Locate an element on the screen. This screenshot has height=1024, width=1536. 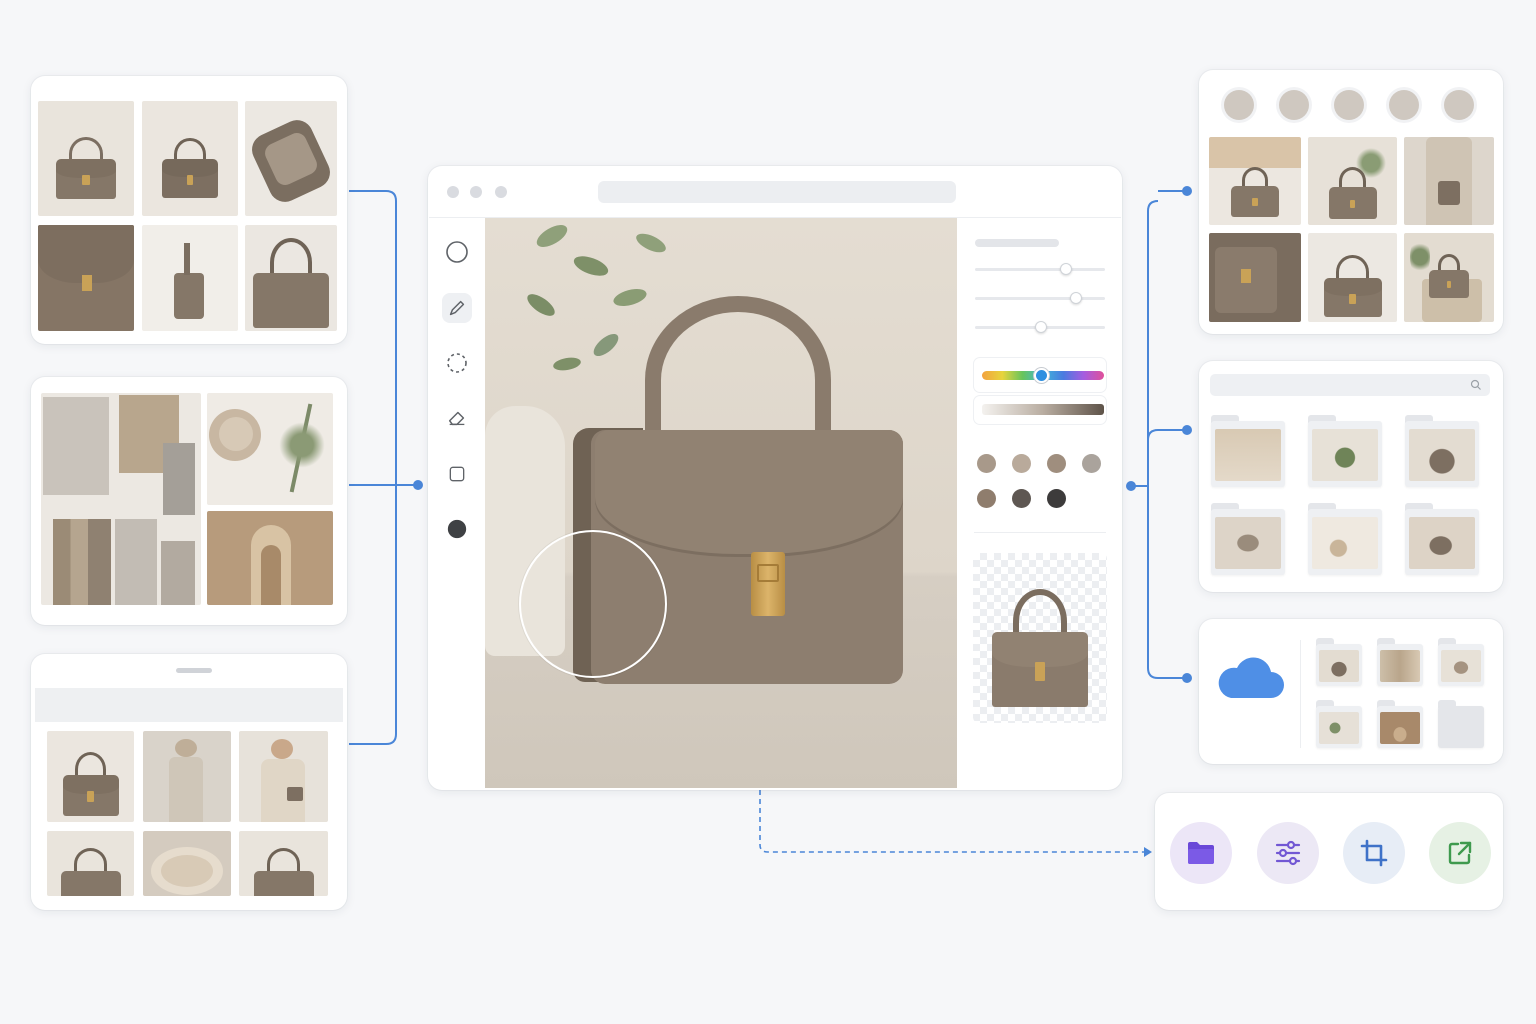
rectangle-tool is located at coordinates (457, 474).